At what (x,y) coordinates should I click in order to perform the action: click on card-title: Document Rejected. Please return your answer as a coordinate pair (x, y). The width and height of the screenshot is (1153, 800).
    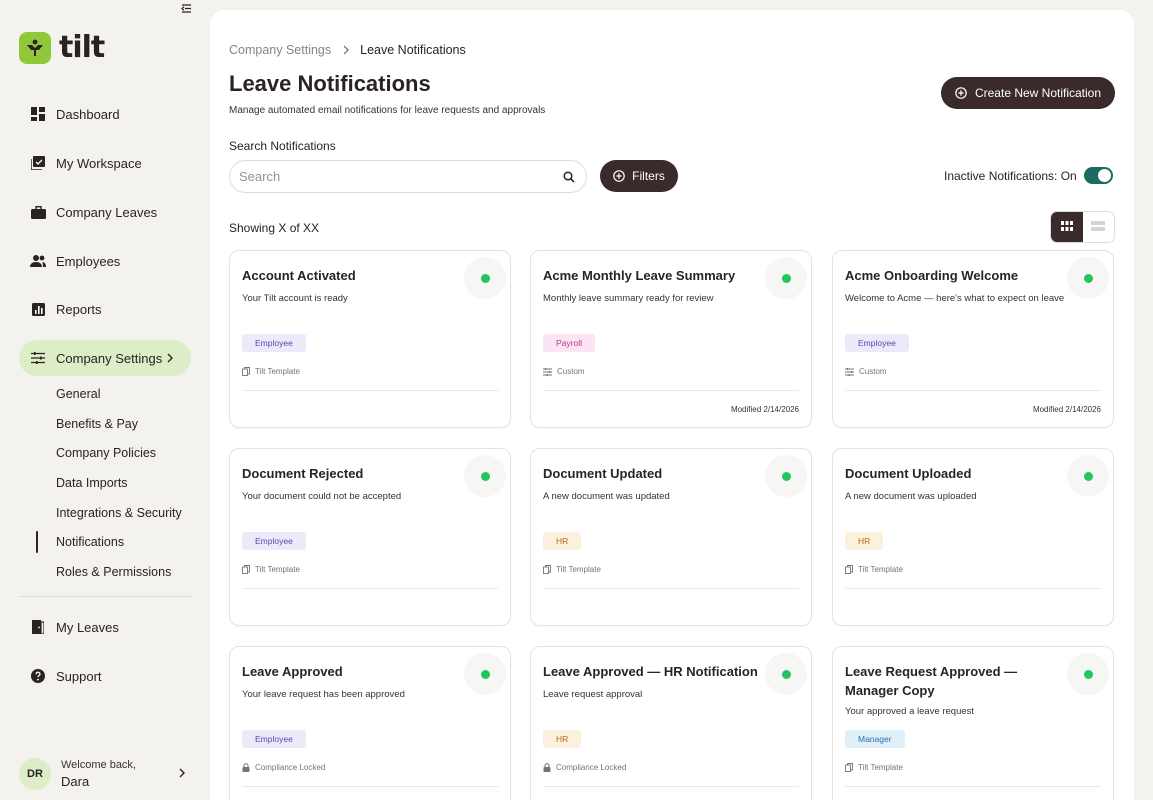
    Looking at the image, I should click on (303, 473).